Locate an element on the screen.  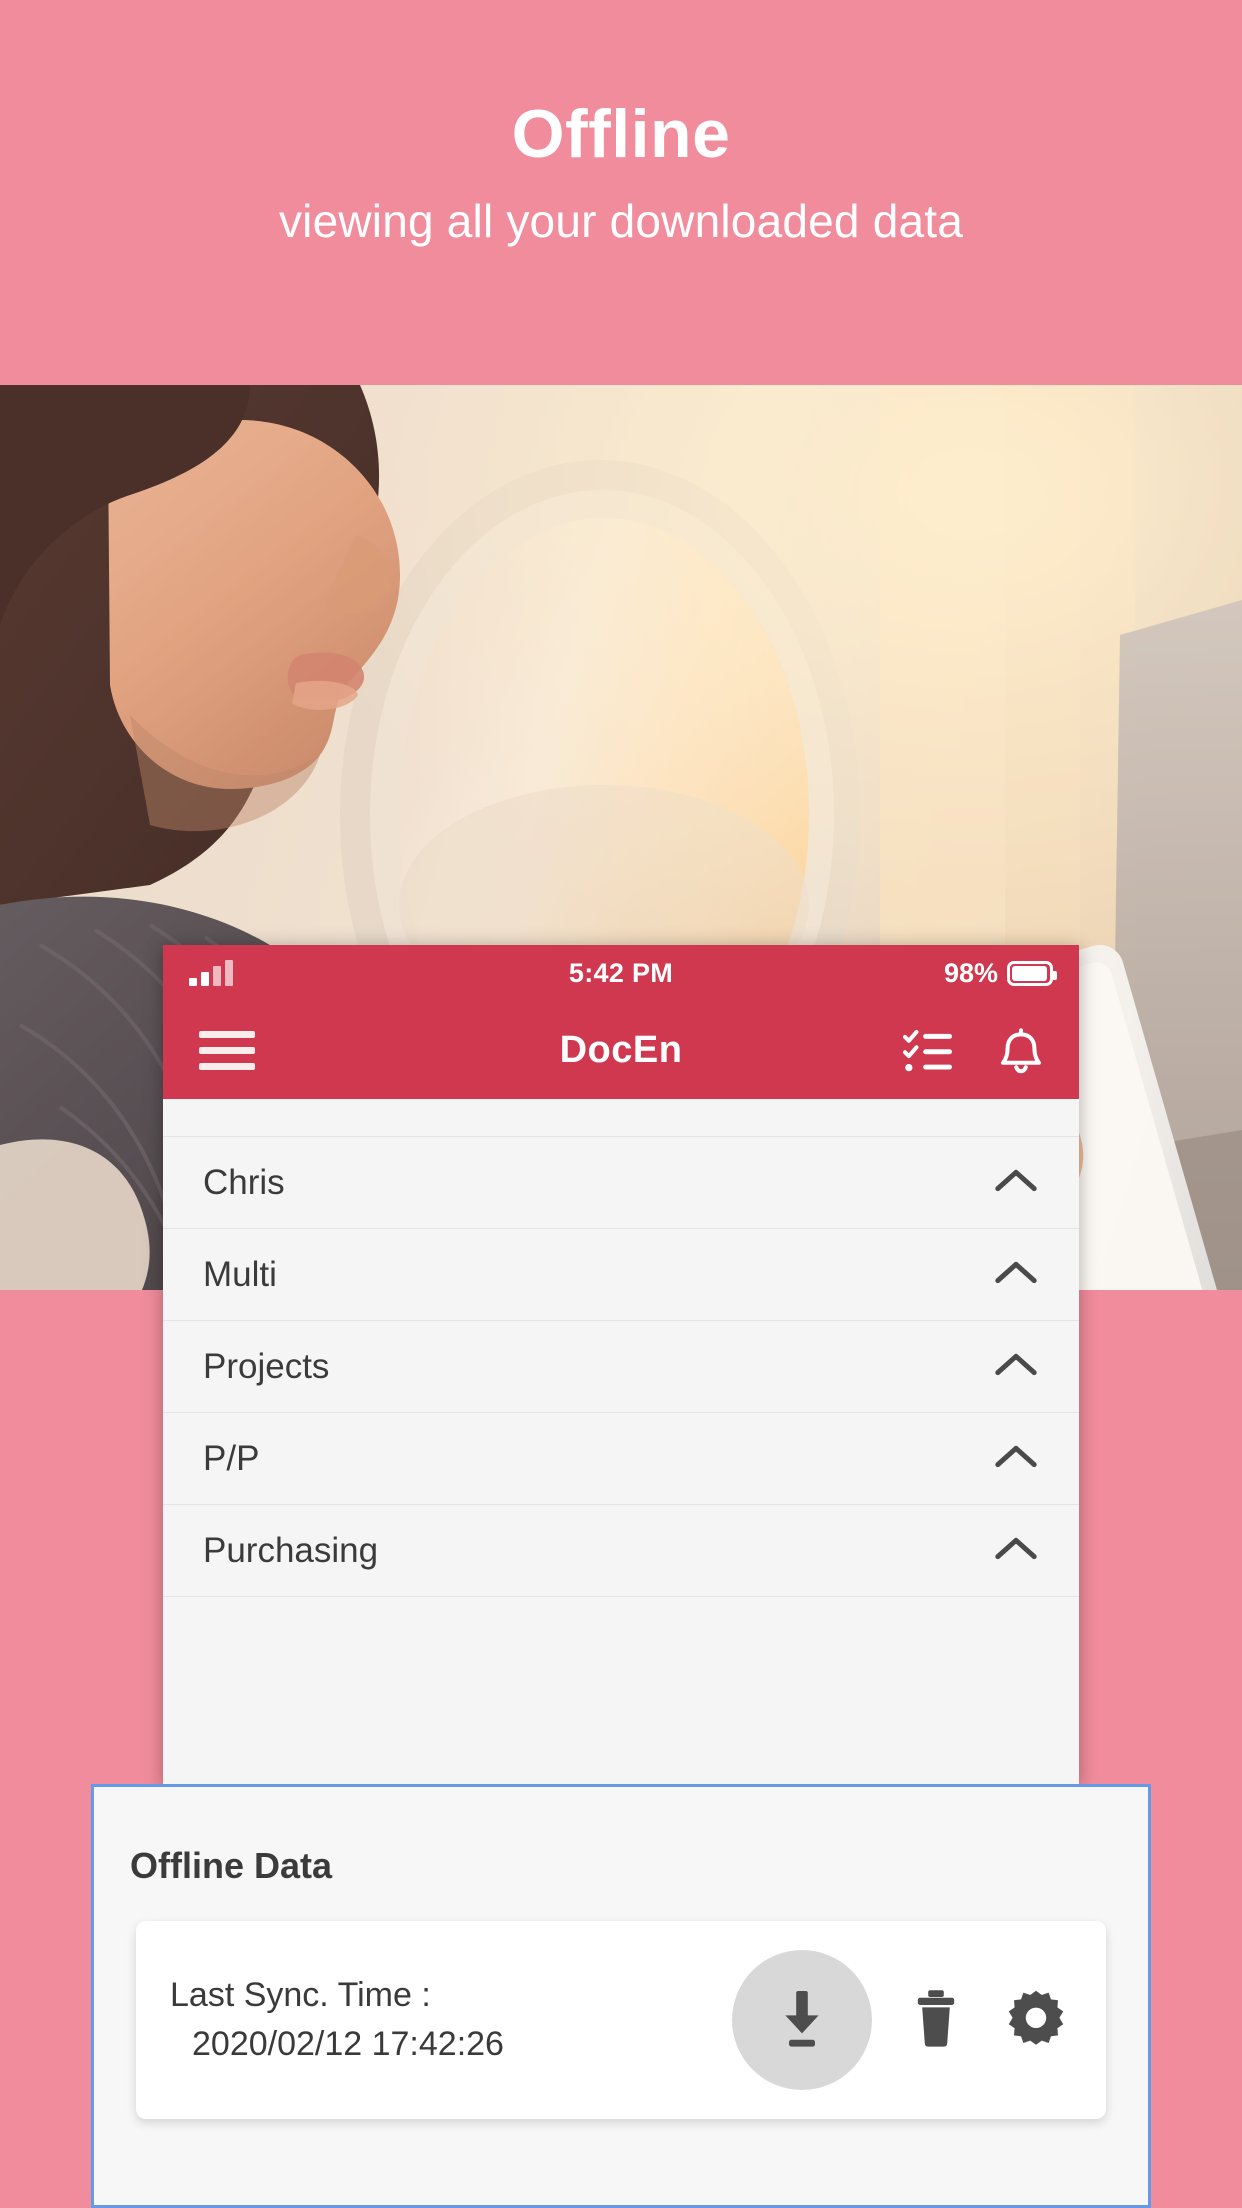
last-sync-card: Last Sync. Time : 2020/02/12 17:42:26 is located at coordinates (621, 2020).